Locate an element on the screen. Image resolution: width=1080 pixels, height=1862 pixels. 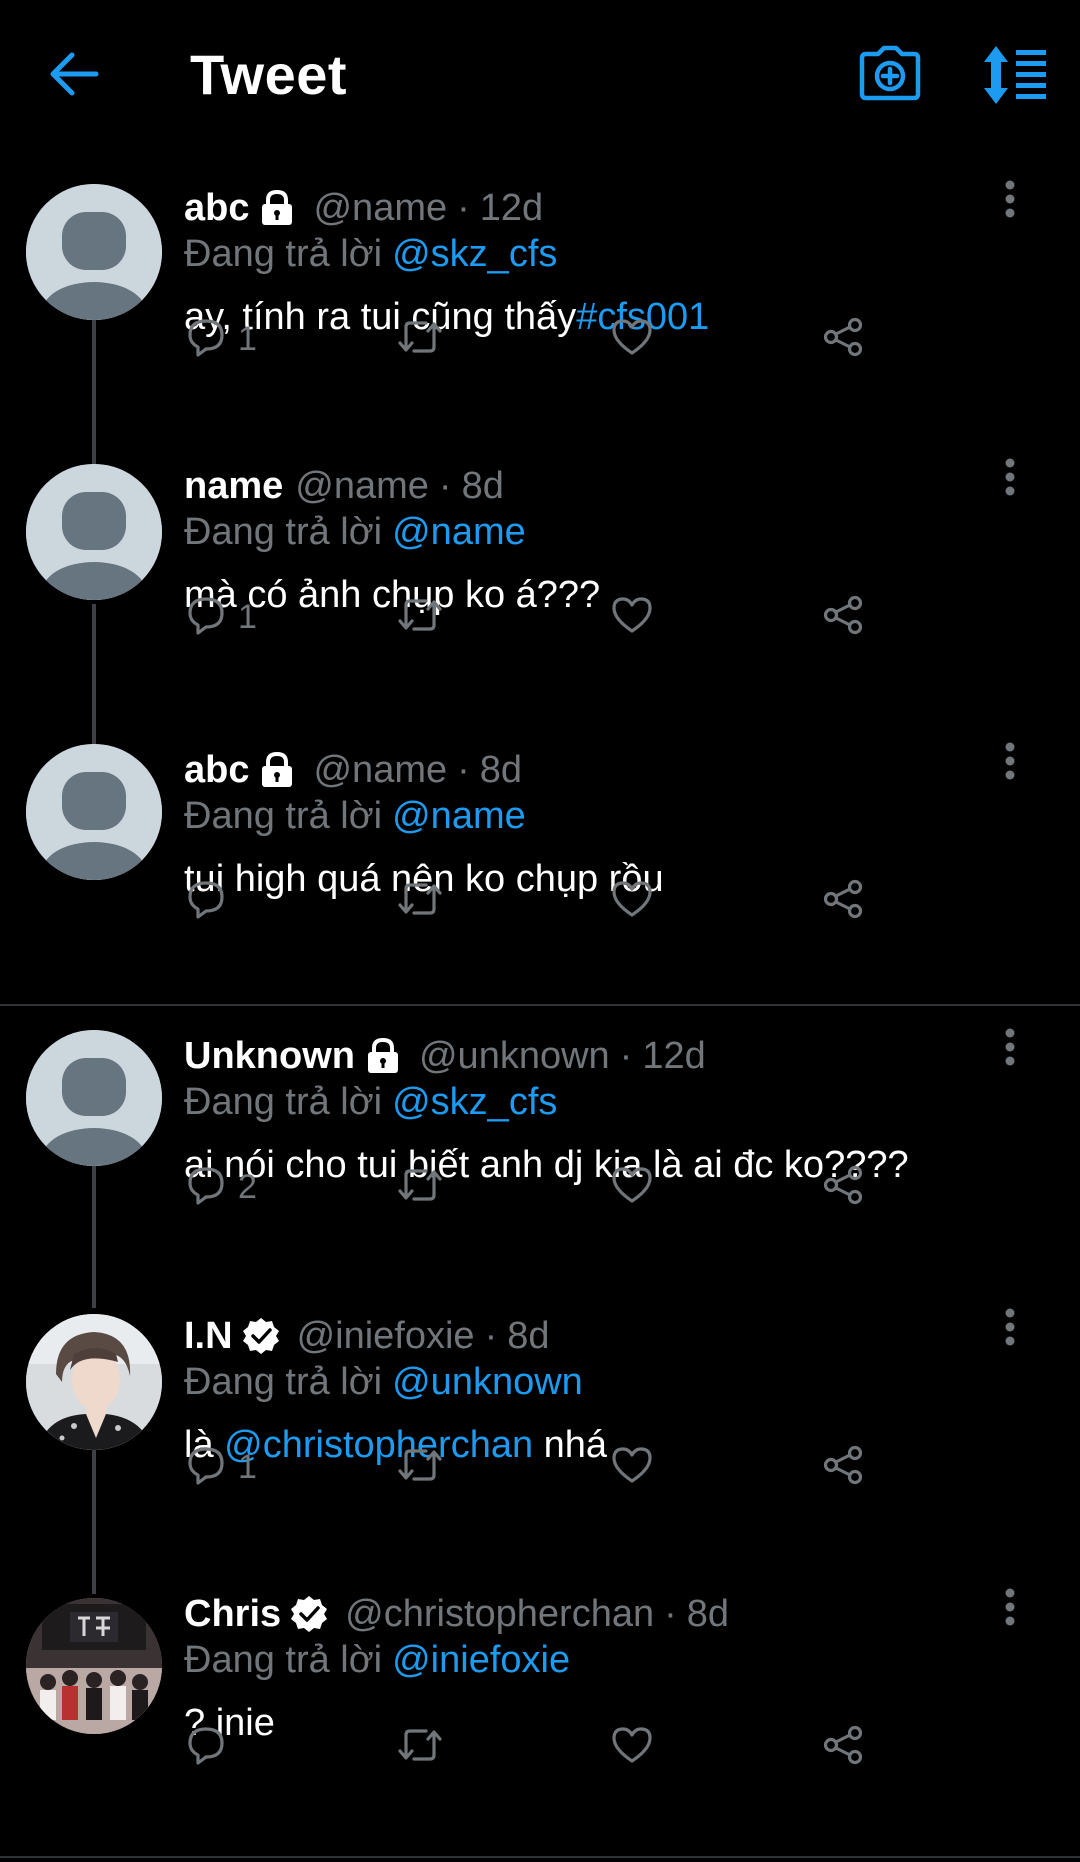
user-handle: @unknown is located at coordinates (514, 1056).